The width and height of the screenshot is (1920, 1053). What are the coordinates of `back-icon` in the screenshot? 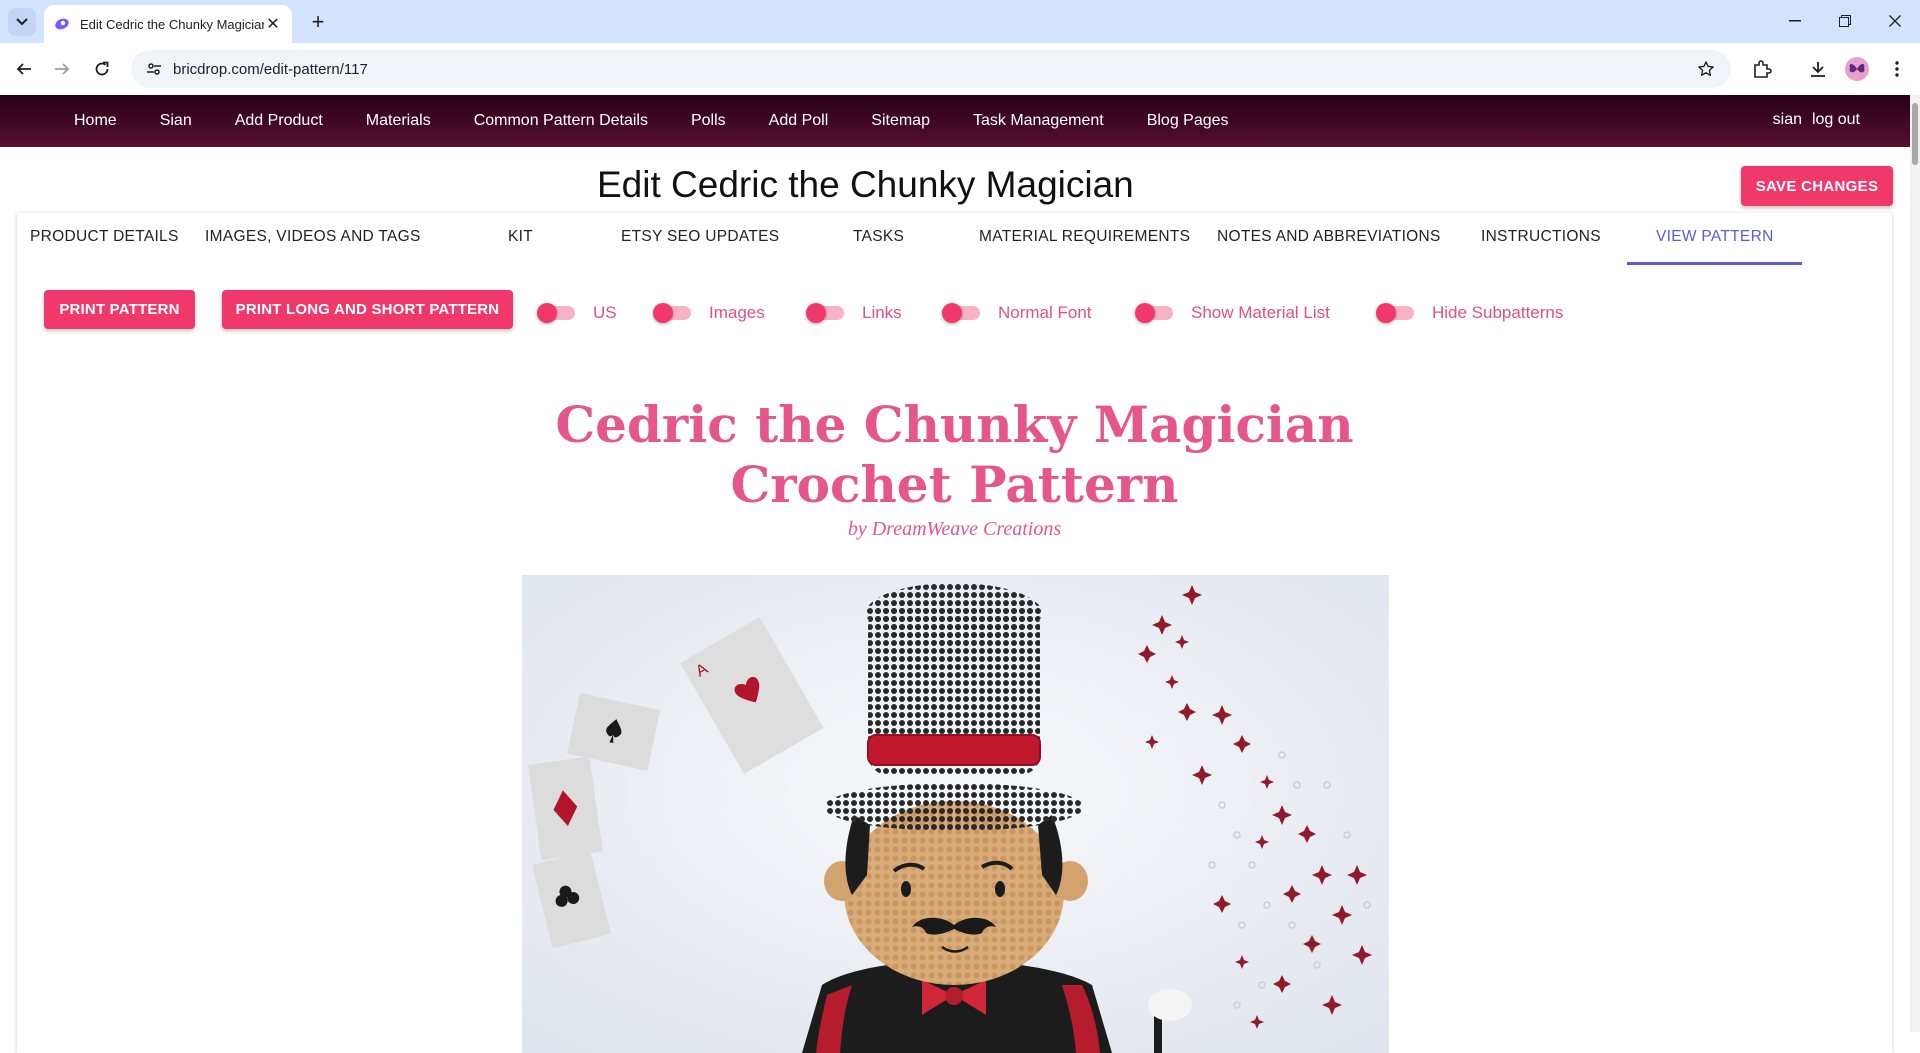 It's located at (24, 69).